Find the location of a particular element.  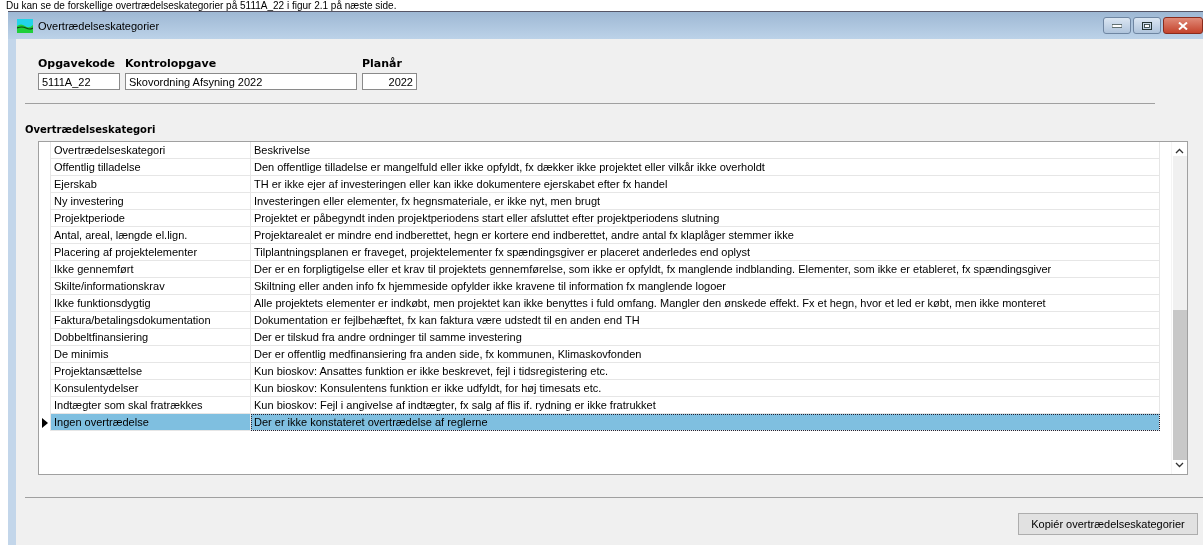

table-cell: Skilte/informationskrav is located at coordinates (151, 286).